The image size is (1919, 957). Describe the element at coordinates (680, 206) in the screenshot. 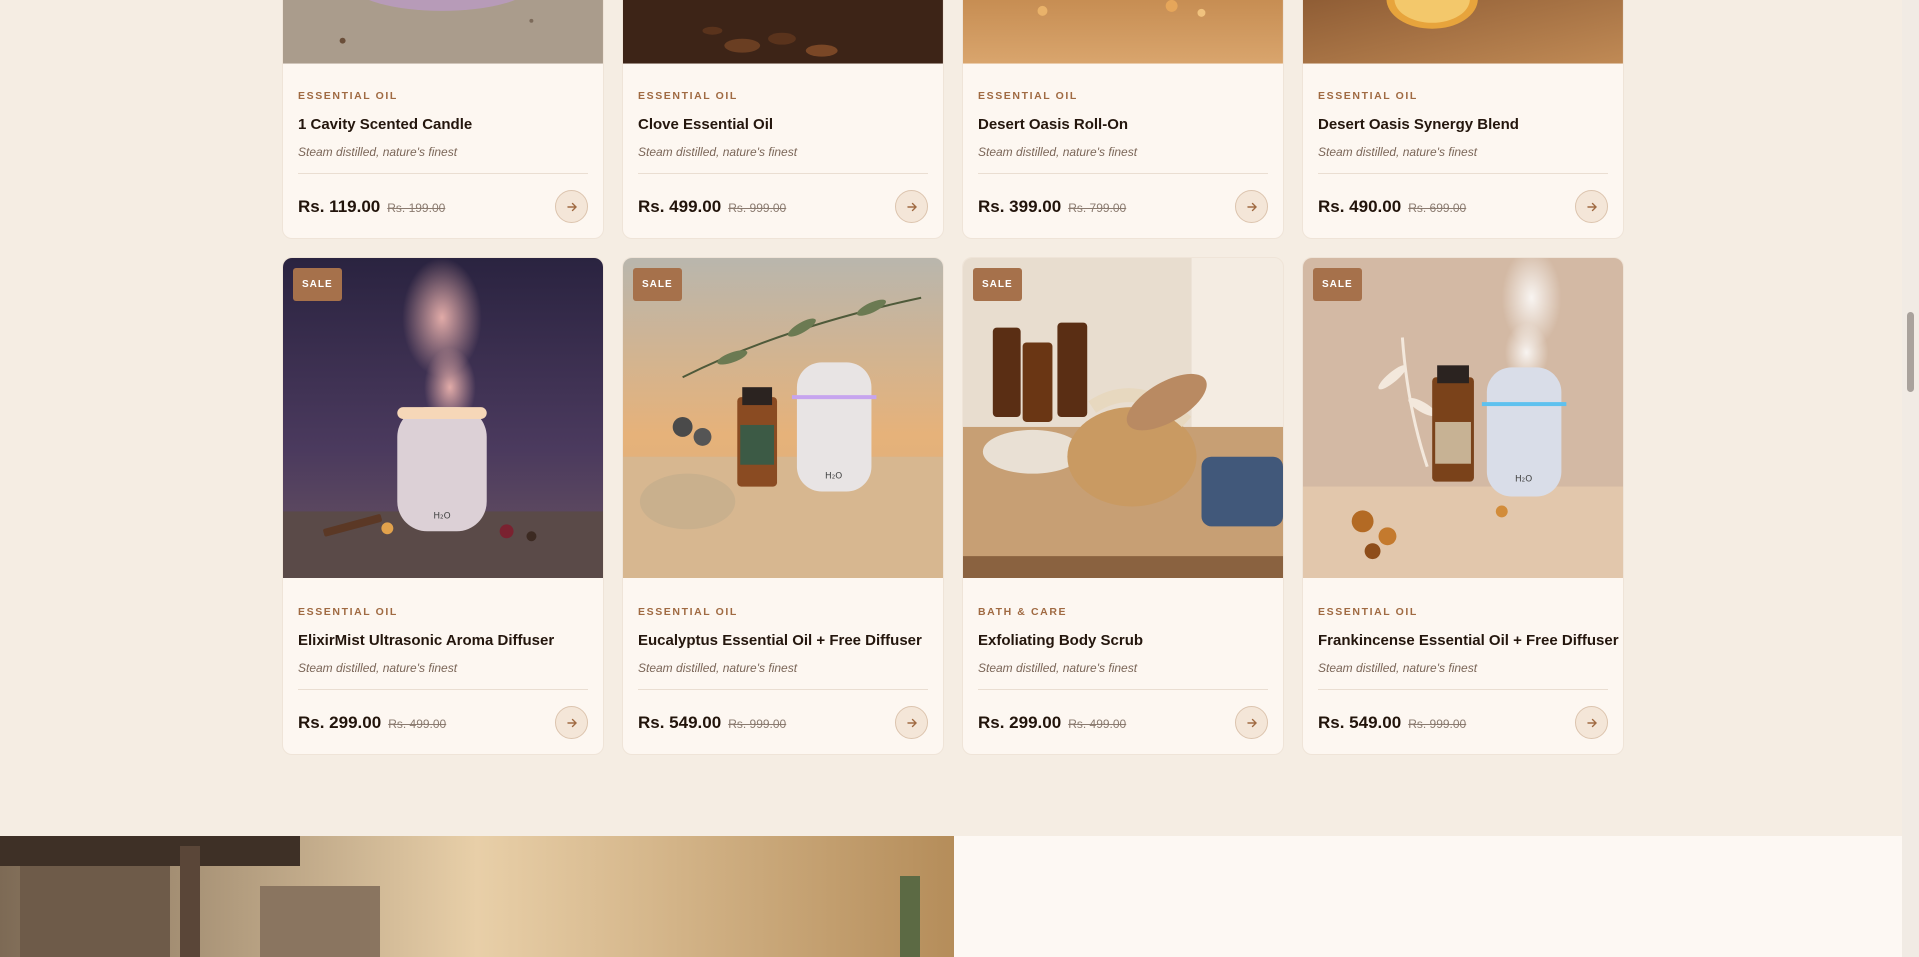

I see `product-price: Rs. 499.00` at that location.